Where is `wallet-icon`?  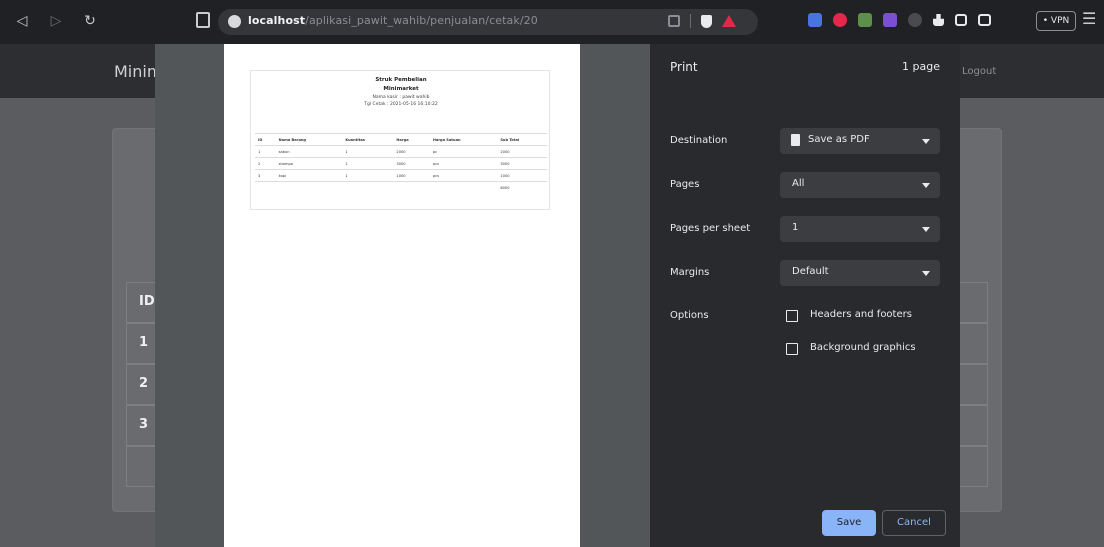
wallet-icon is located at coordinates (984, 20).